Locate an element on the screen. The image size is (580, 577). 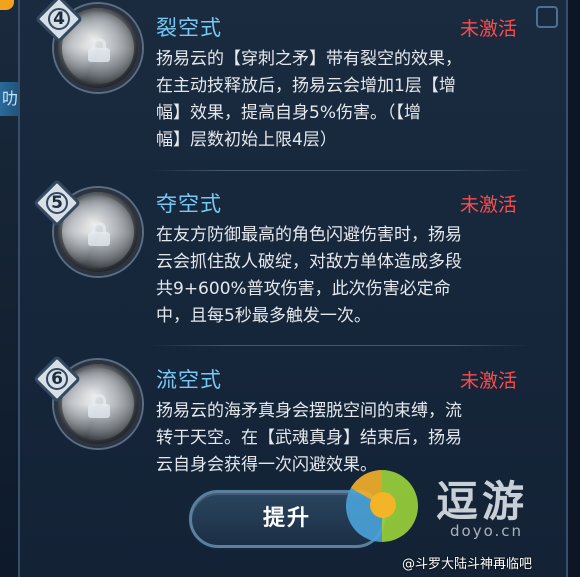
skill-title: 裂空式 is located at coordinates (189, 28).